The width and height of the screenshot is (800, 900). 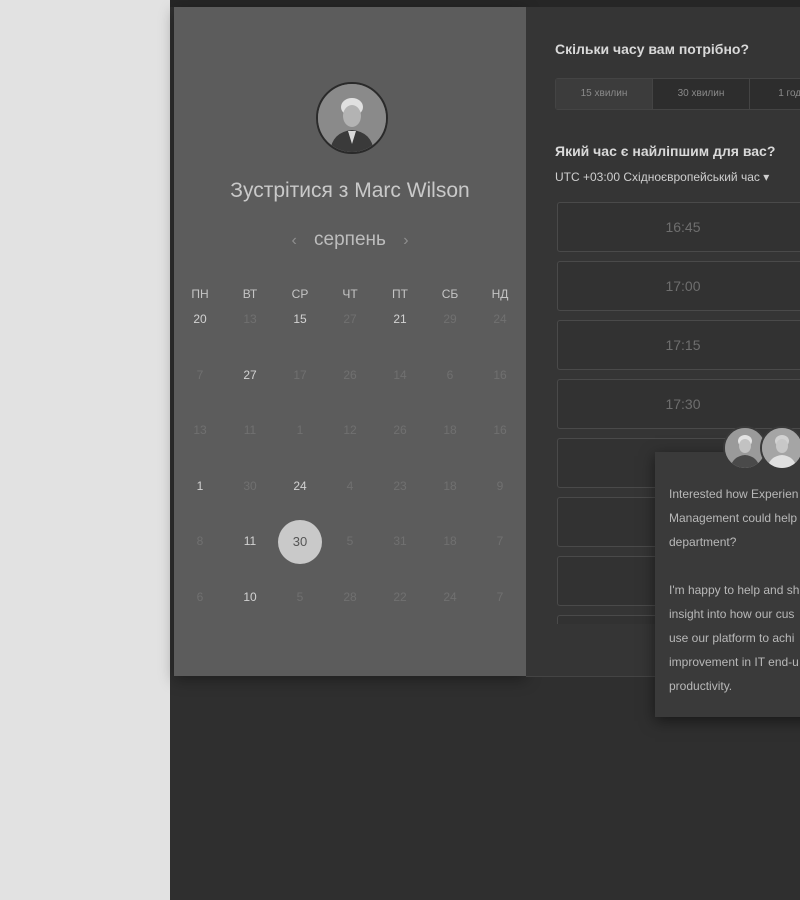 I want to click on time-slot: 17:00, so click(x=678, y=286).